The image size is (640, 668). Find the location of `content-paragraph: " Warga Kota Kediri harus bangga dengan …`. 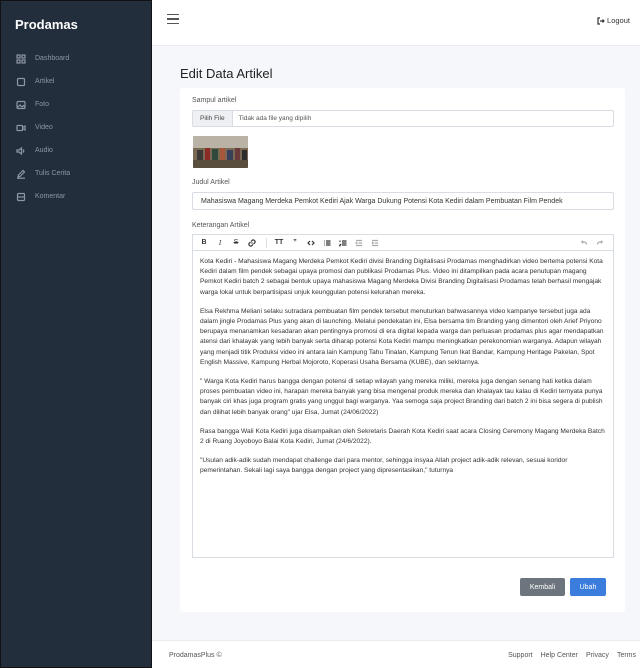

content-paragraph: " Warga Kota Kediri harus bangga dengan … is located at coordinates (401, 397).